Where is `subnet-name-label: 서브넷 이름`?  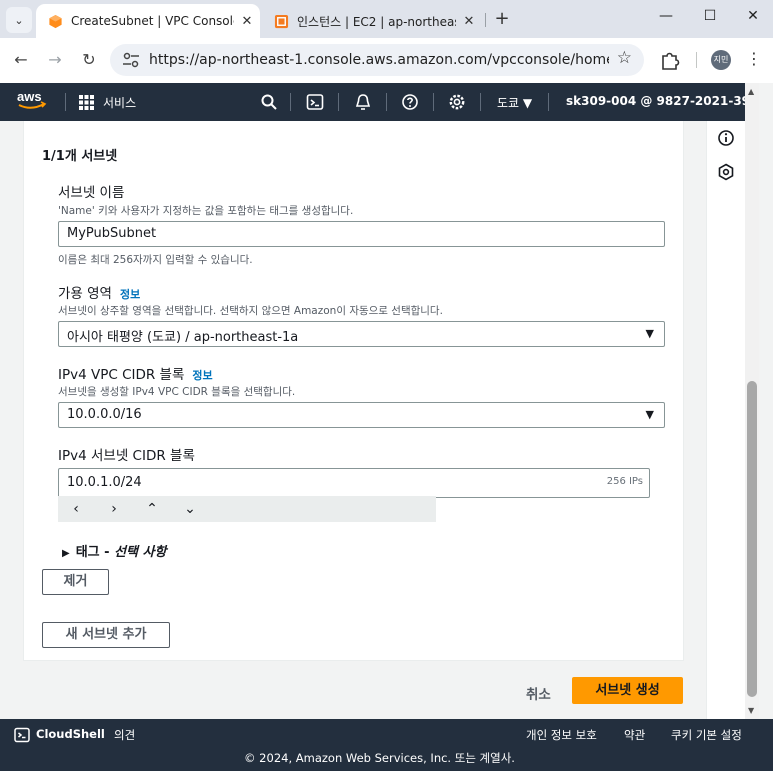 subnet-name-label: 서브넷 이름 is located at coordinates (91, 193).